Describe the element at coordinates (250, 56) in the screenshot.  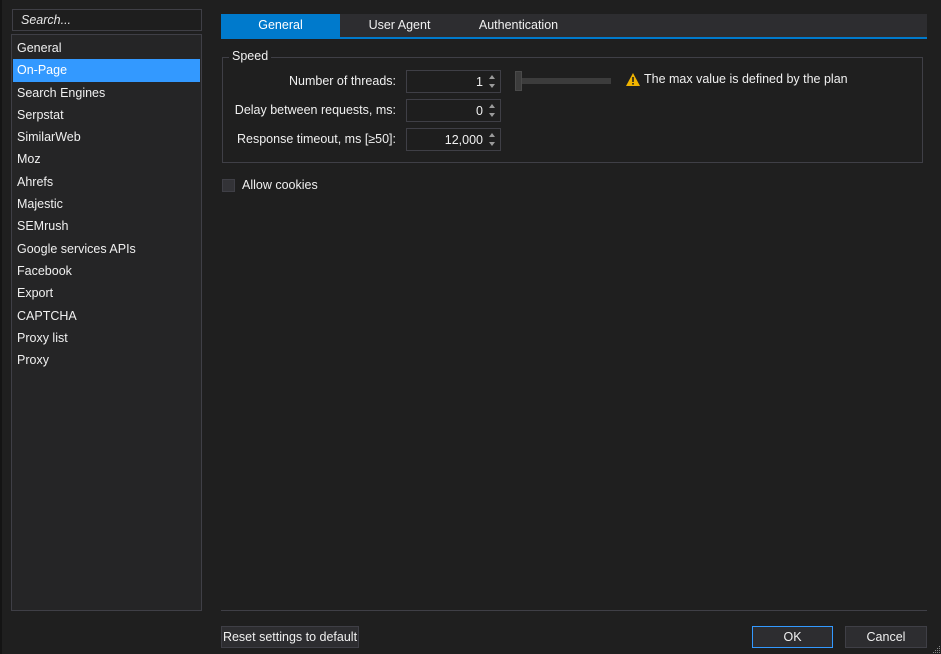
I see `speed-group-title: Speed` at that location.